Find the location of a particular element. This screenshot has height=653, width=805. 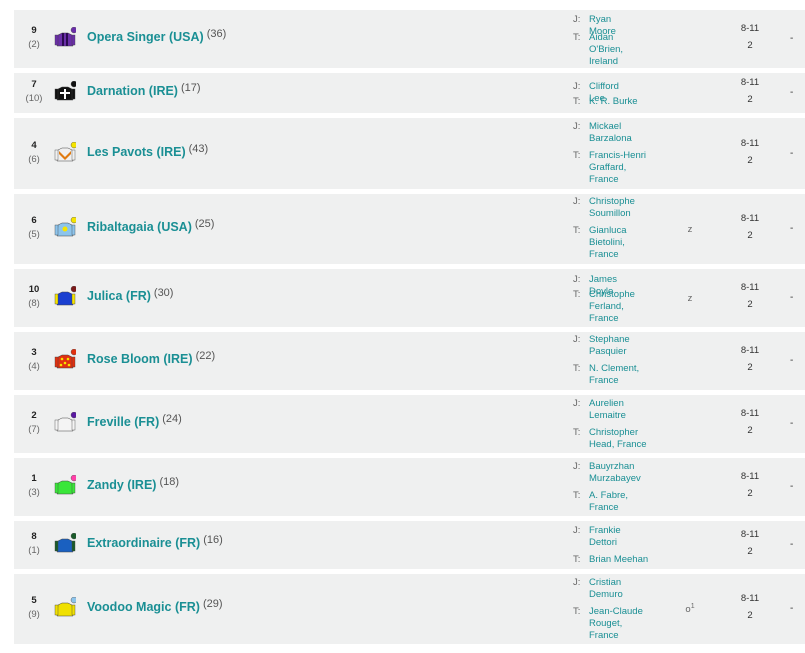

horse-name: Opera Singer (USA) is located at coordinates (145, 37).